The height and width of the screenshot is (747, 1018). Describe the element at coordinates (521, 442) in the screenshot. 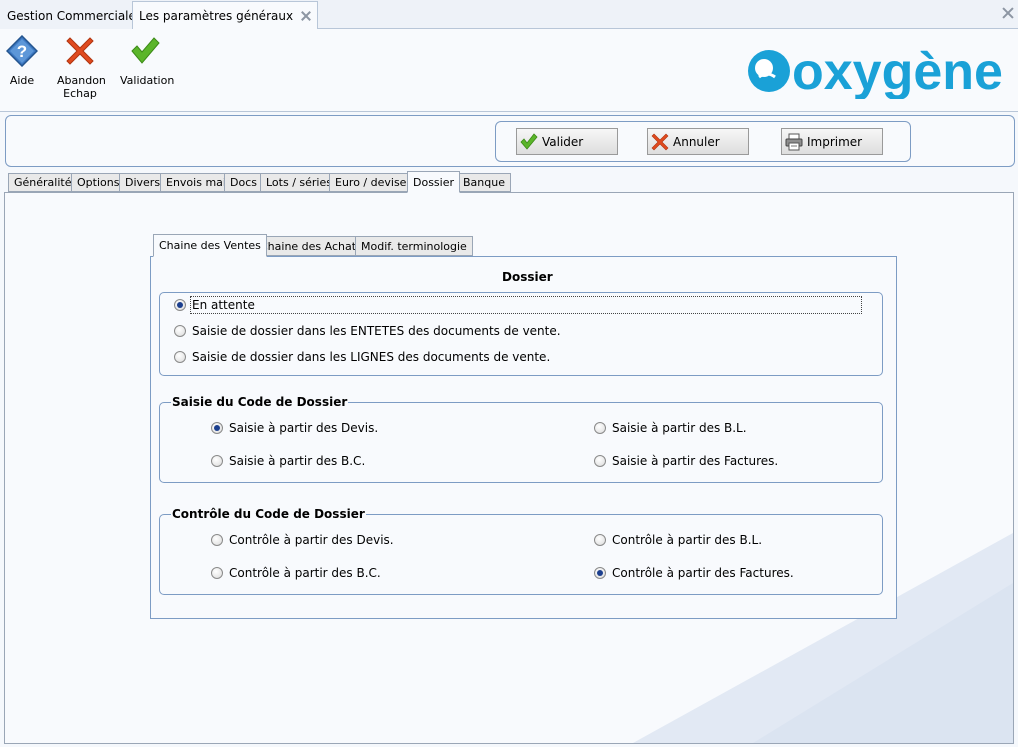

I see `saisie-code-dossier-group` at that location.